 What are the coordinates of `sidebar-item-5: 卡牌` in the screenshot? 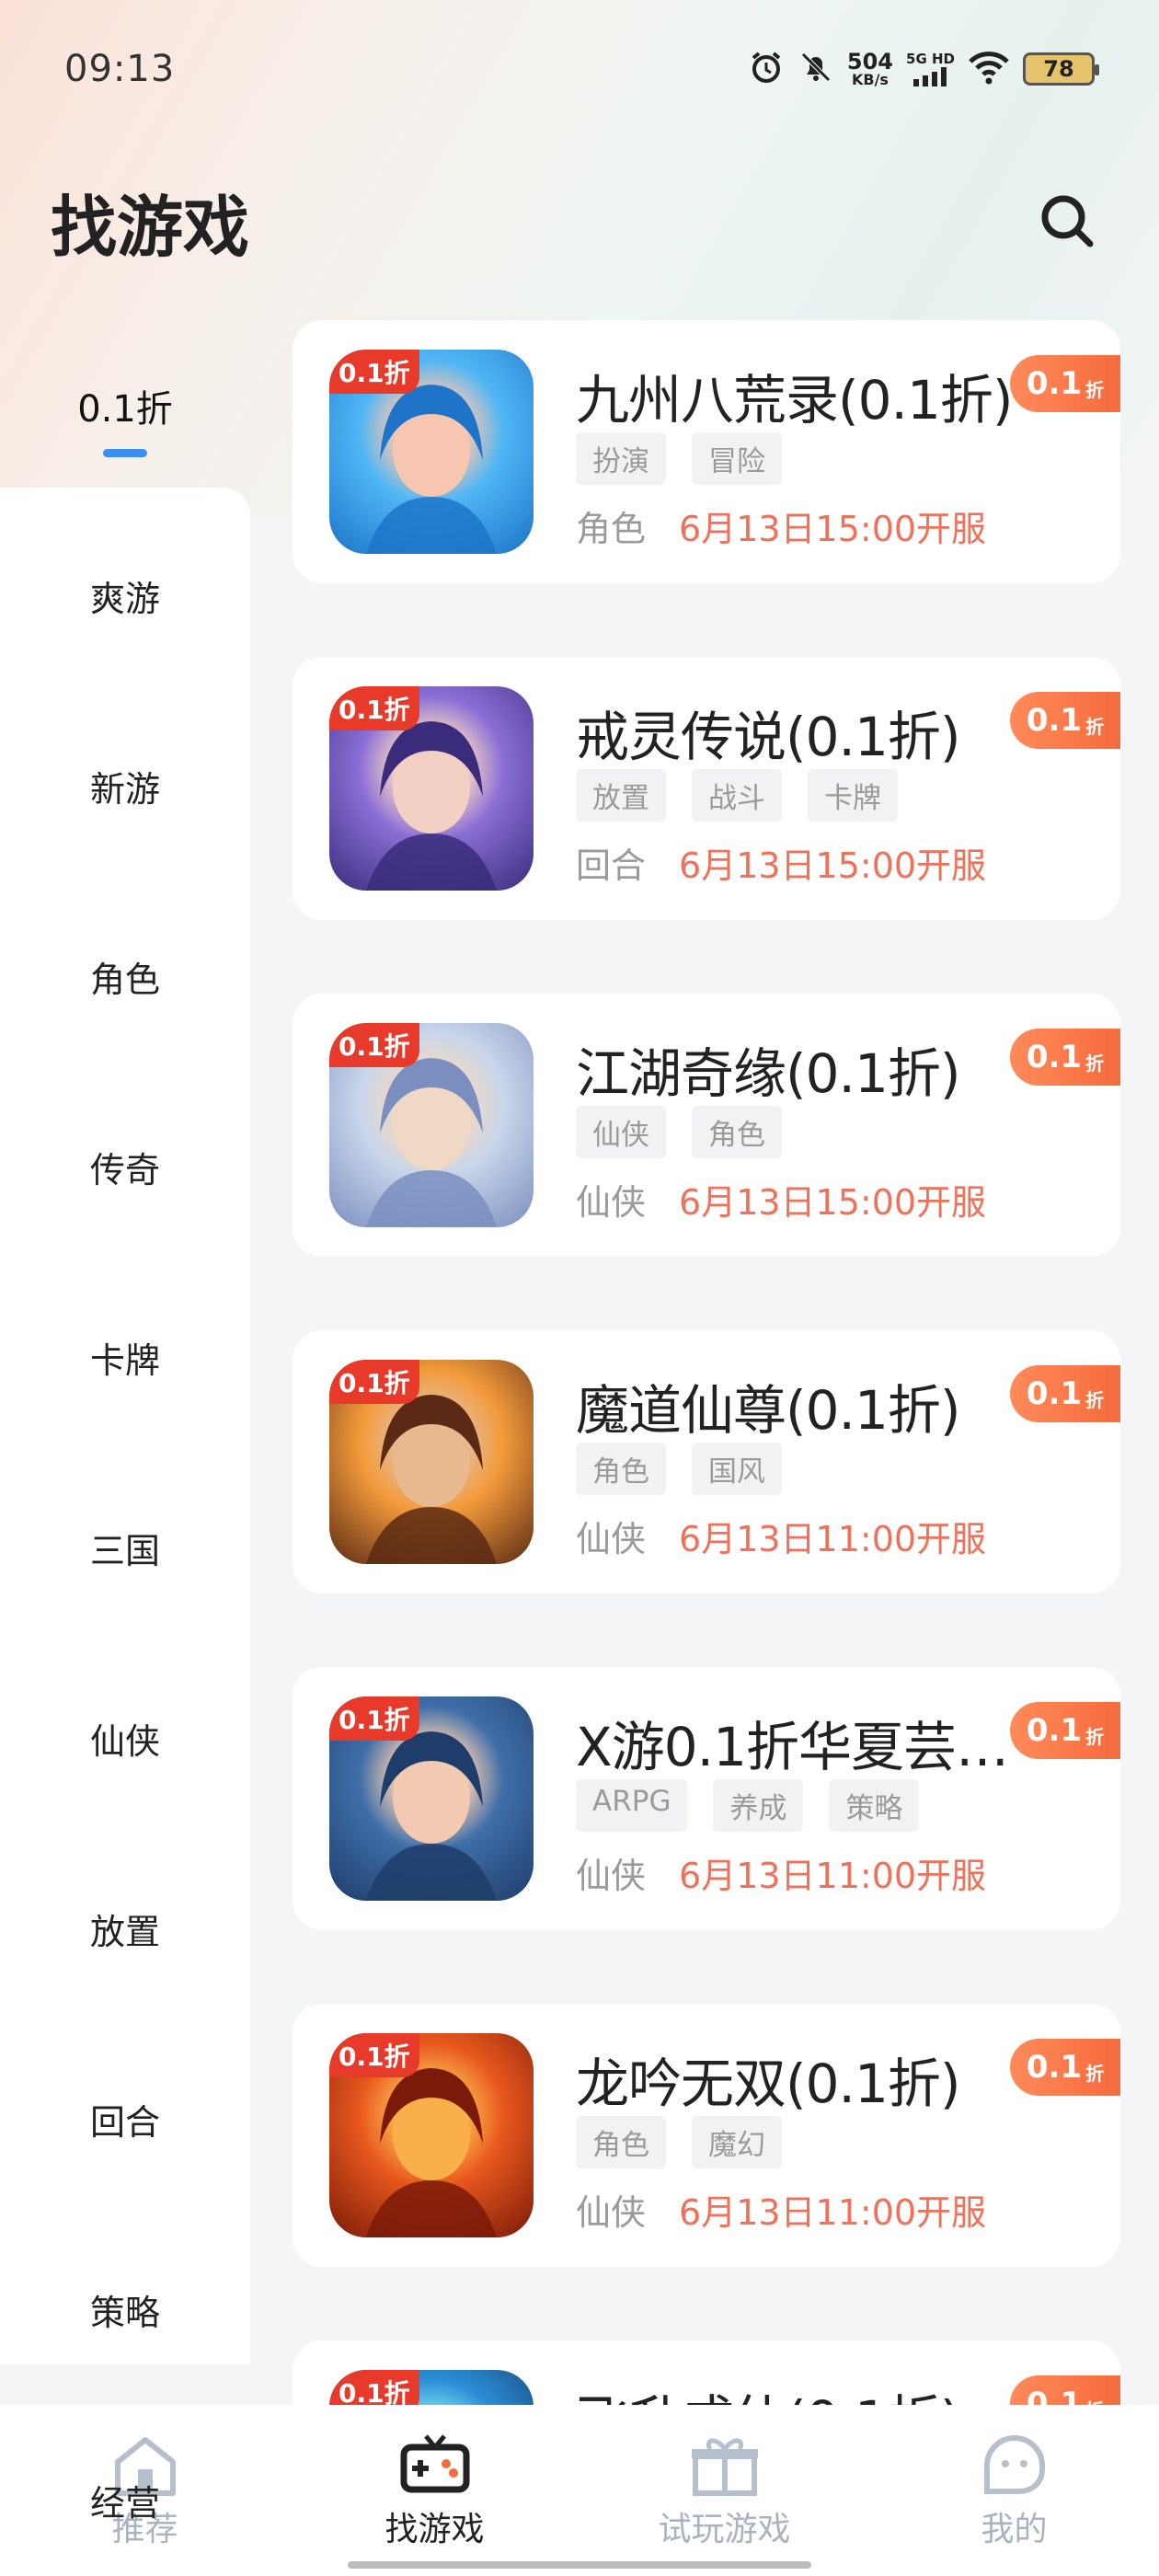 It's located at (125, 1357).